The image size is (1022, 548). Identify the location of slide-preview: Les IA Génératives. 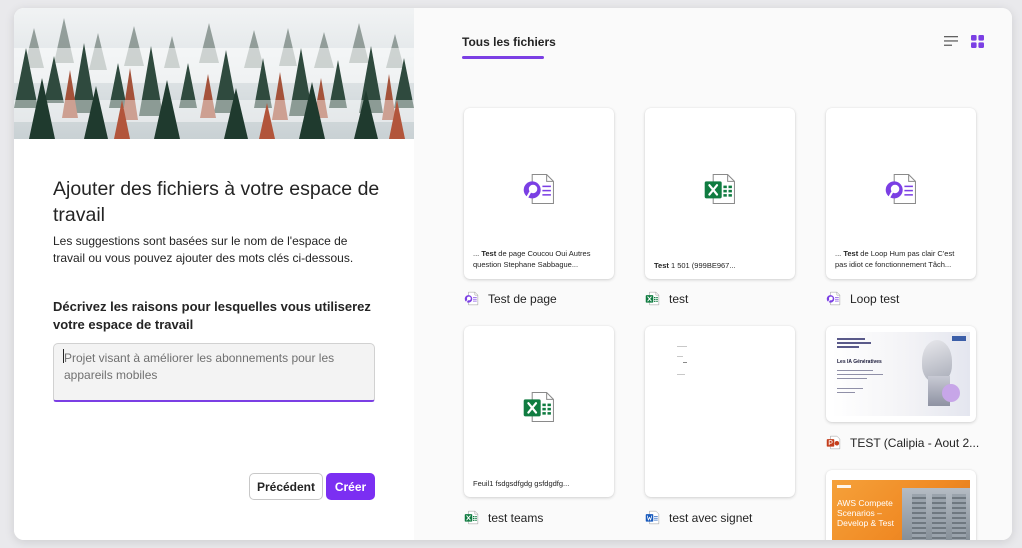
(901, 374).